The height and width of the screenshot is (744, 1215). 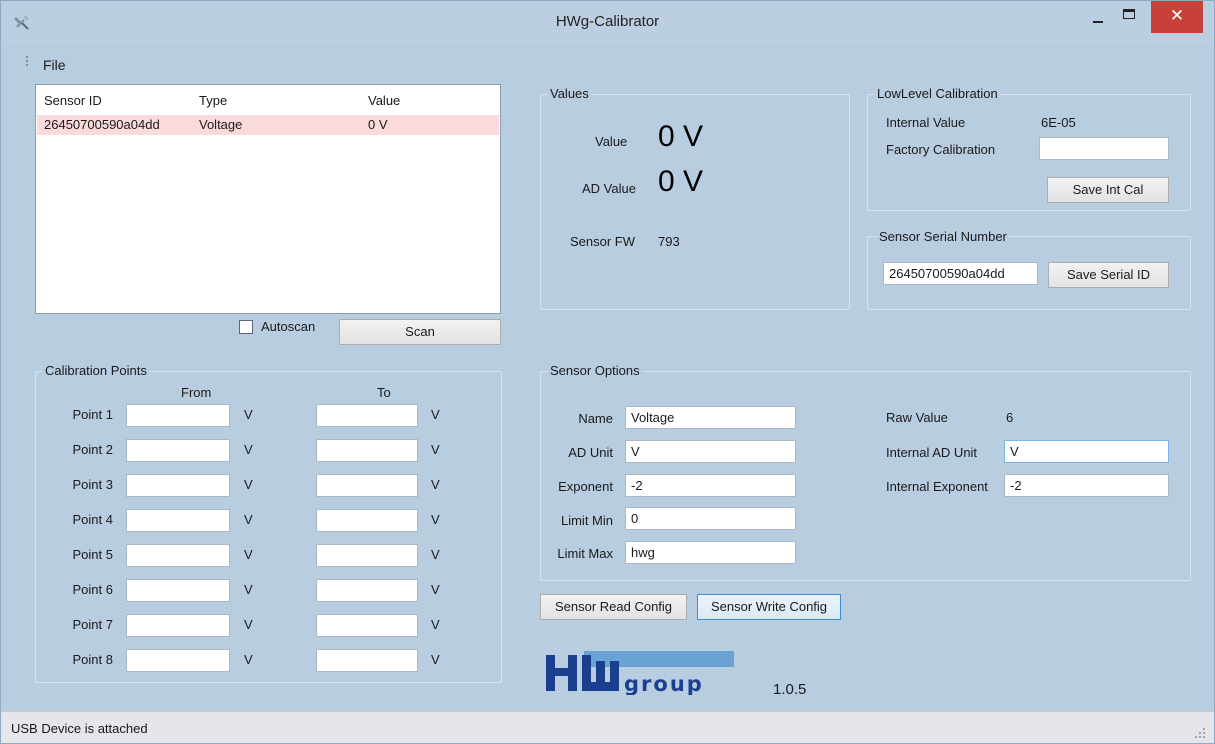 What do you see at coordinates (178, 590) in the screenshot?
I see `point-6-from-input` at bounding box center [178, 590].